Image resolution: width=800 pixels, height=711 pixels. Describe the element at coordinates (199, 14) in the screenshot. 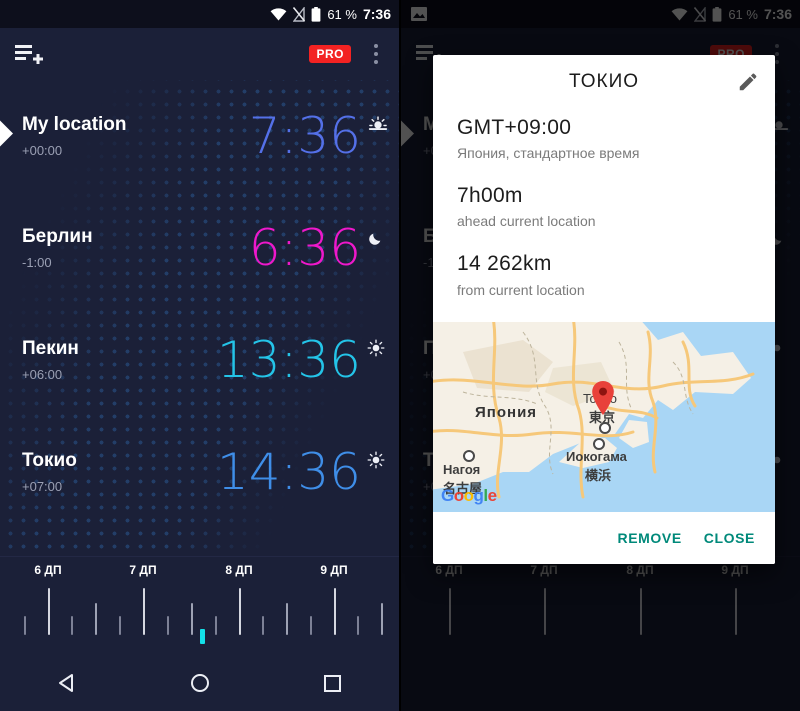

I see `status-bar: 61 % 7:36` at that location.